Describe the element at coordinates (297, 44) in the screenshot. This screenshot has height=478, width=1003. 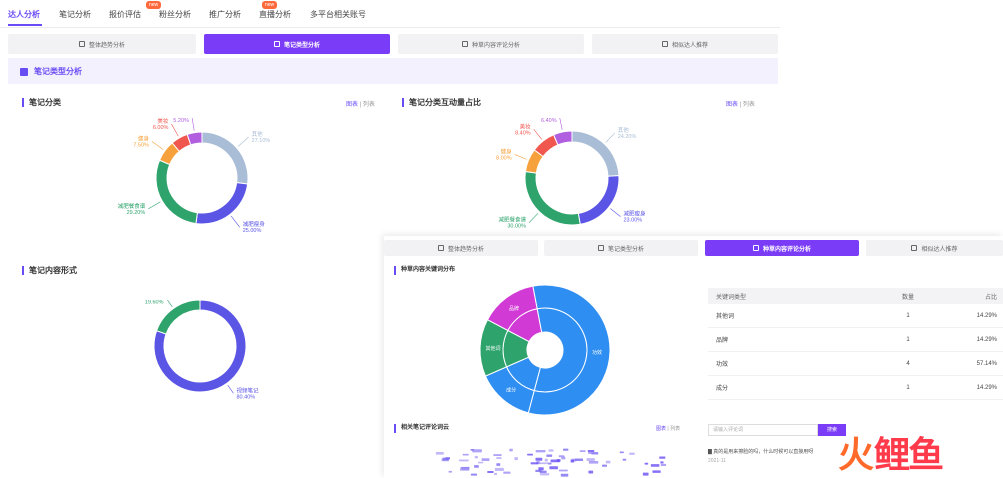
I see `segment-note-type: 笔记类型分析` at that location.